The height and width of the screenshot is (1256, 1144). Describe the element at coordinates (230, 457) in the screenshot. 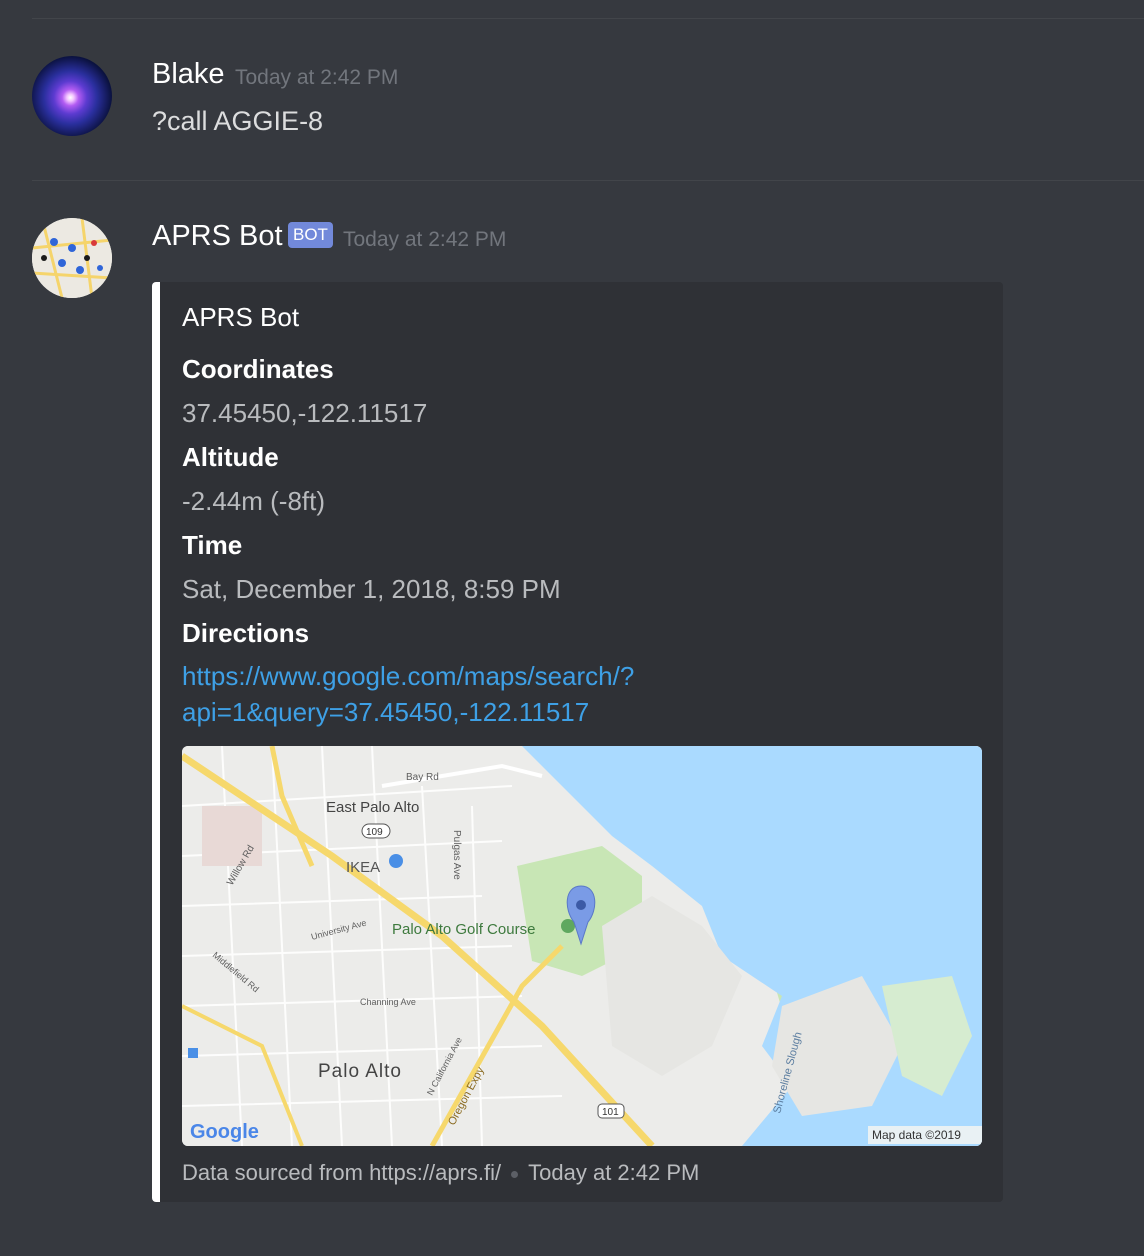

I see `field-name-altitude: Altitude` at that location.